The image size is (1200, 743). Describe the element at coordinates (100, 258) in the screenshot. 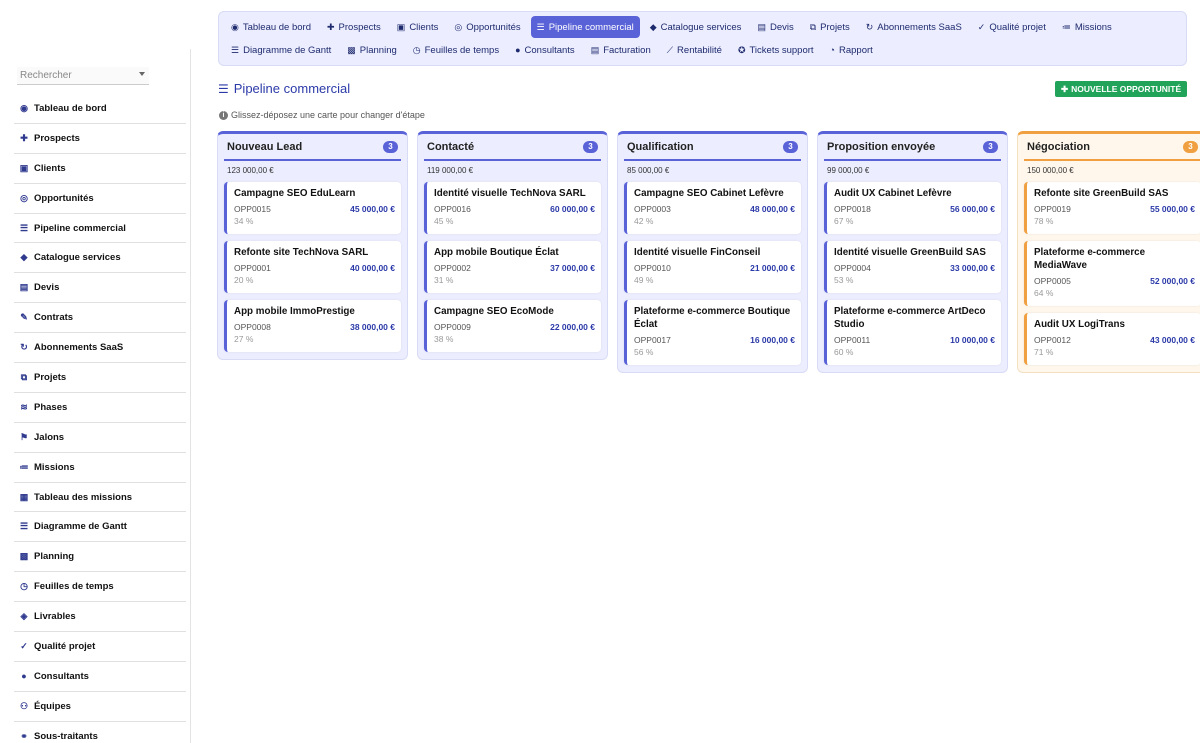

I see `sidebar-item-catalogue-services: ◆ Catalogue services` at that location.